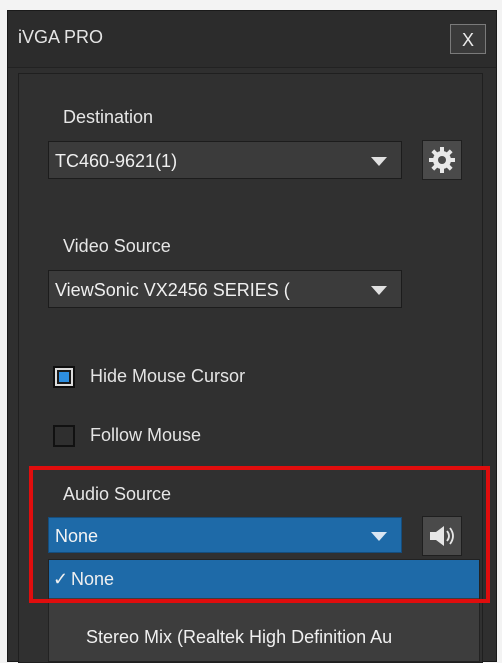  Describe the element at coordinates (61, 37) in the screenshot. I see `window-title: iVGA PRO` at that location.